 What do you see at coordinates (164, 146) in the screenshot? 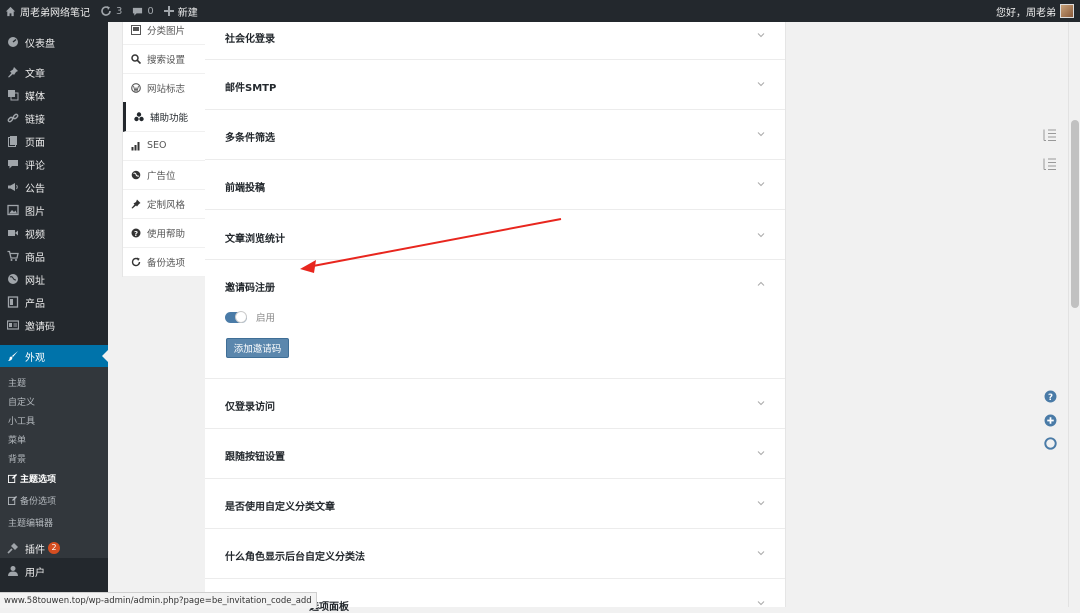
I see `tab-seo: SEO` at bounding box center [164, 146].